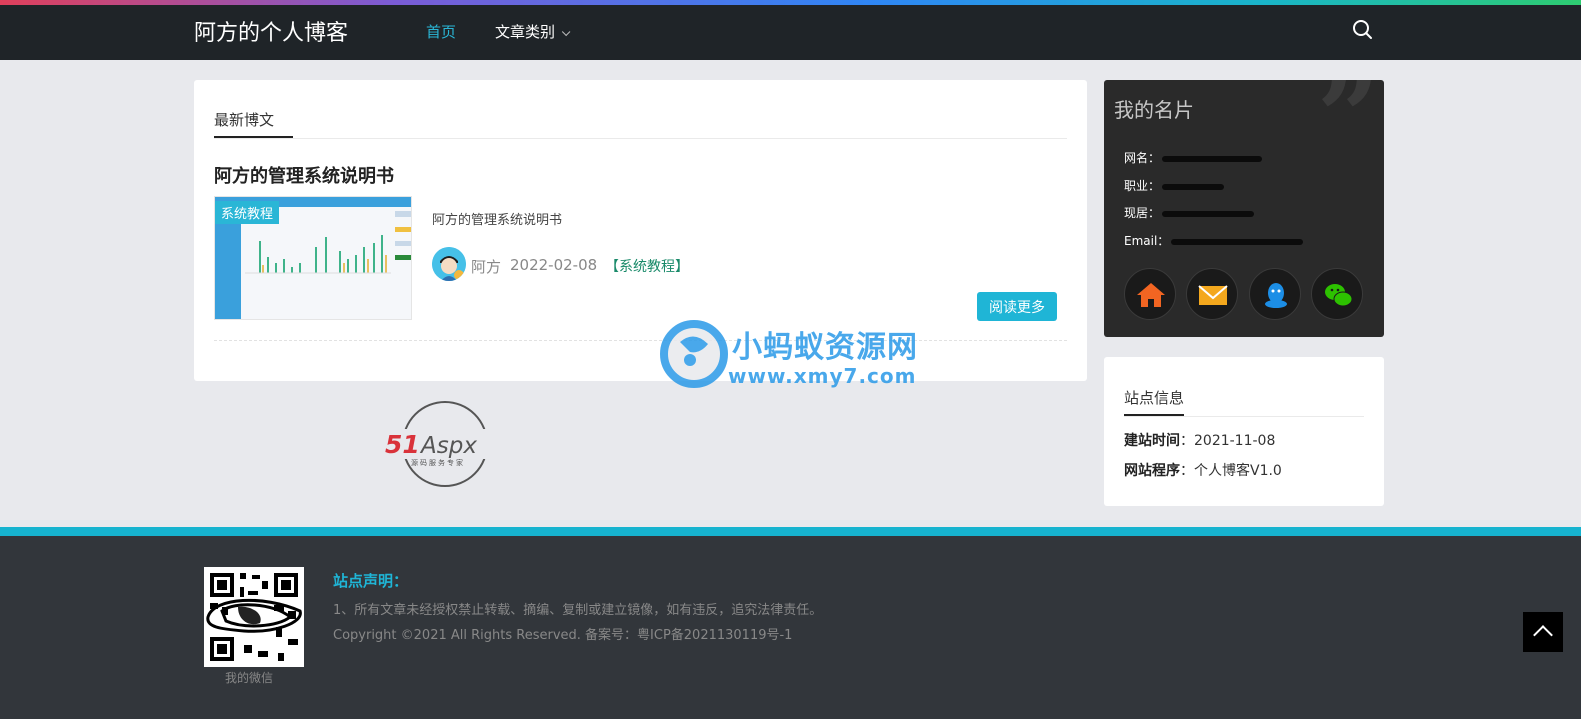 The width and height of the screenshot is (1581, 719). I want to click on home-icon, so click(1150, 294).